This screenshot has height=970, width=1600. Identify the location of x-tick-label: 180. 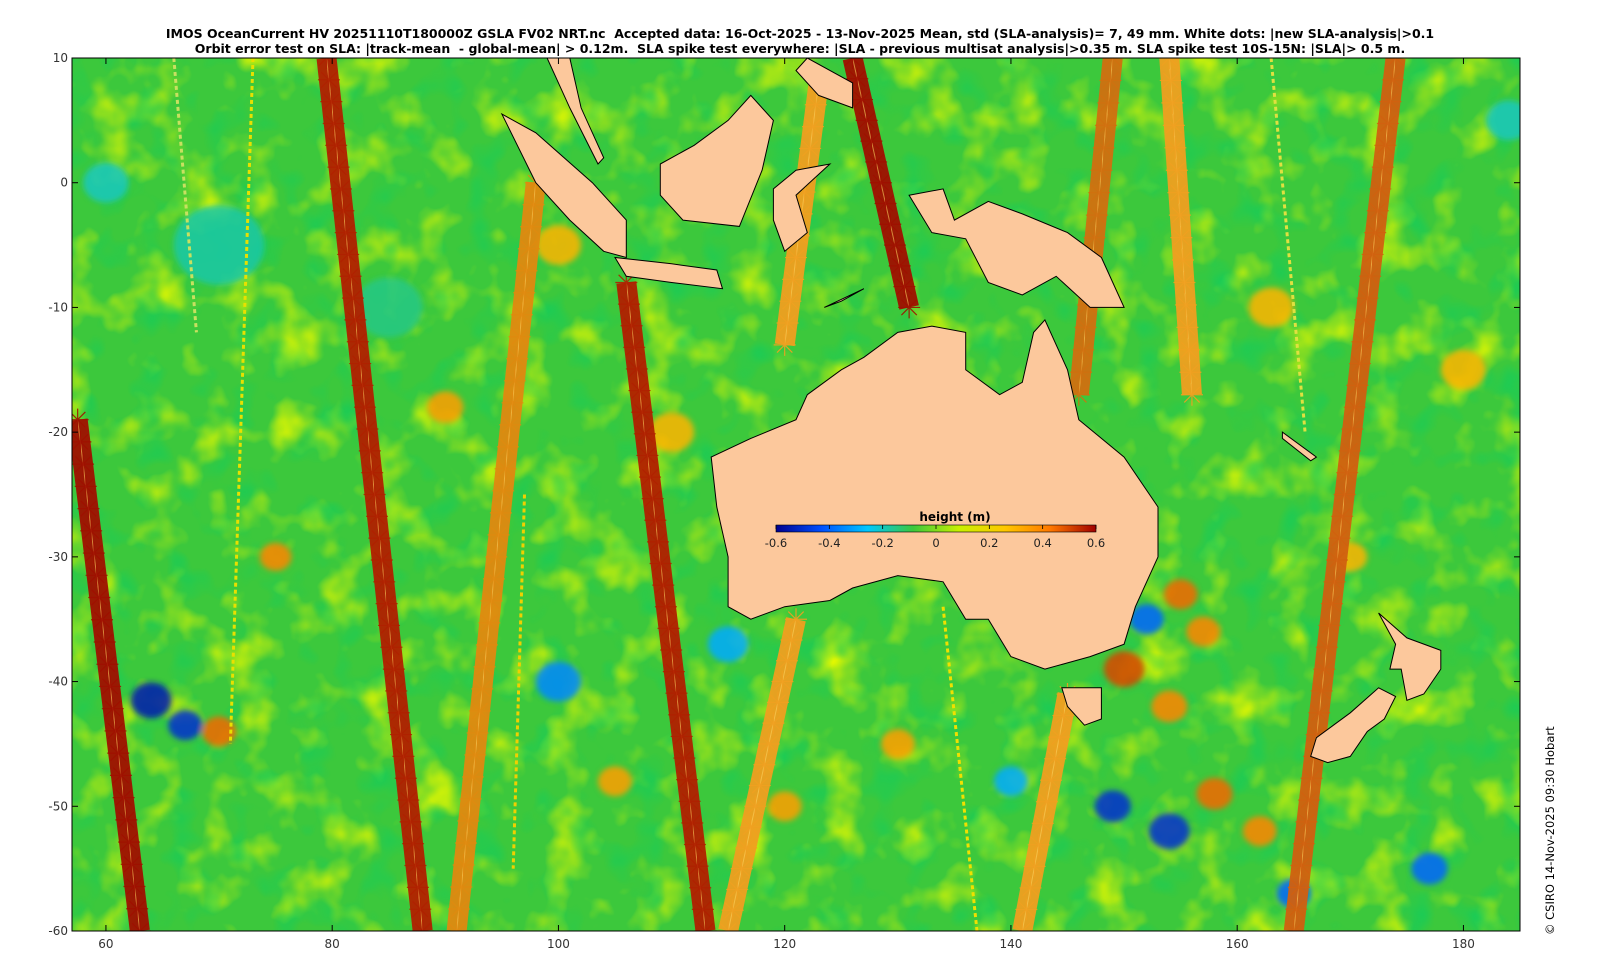
(1463, 944).